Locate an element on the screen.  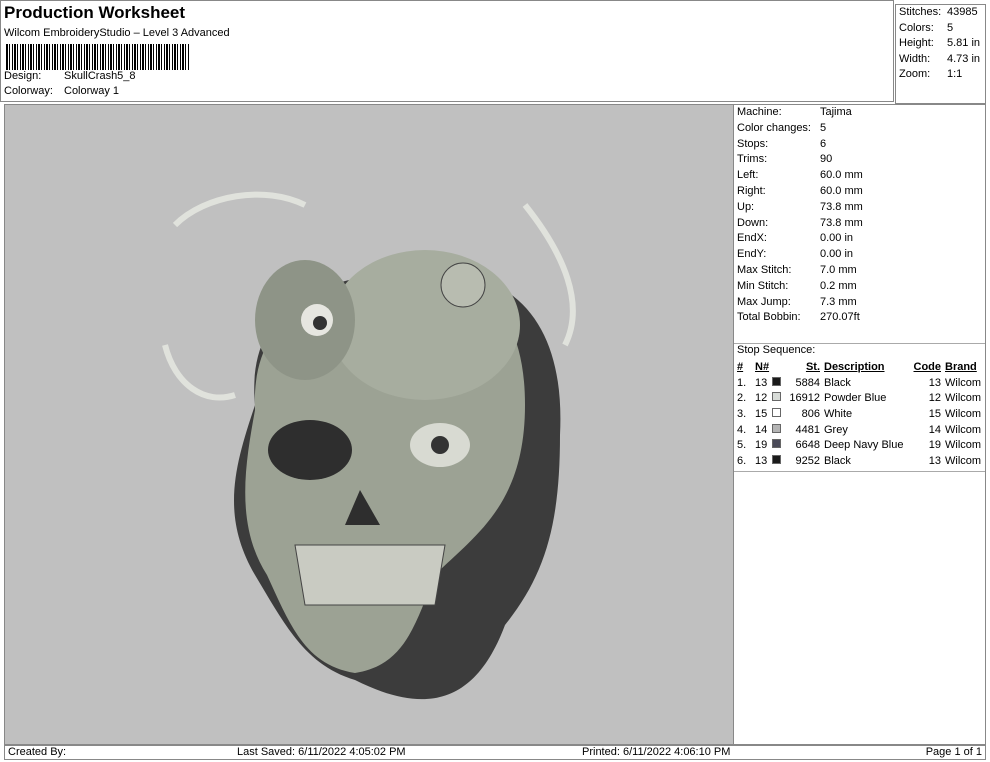
stat-value: 4.73 in is located at coordinates (964, 58).